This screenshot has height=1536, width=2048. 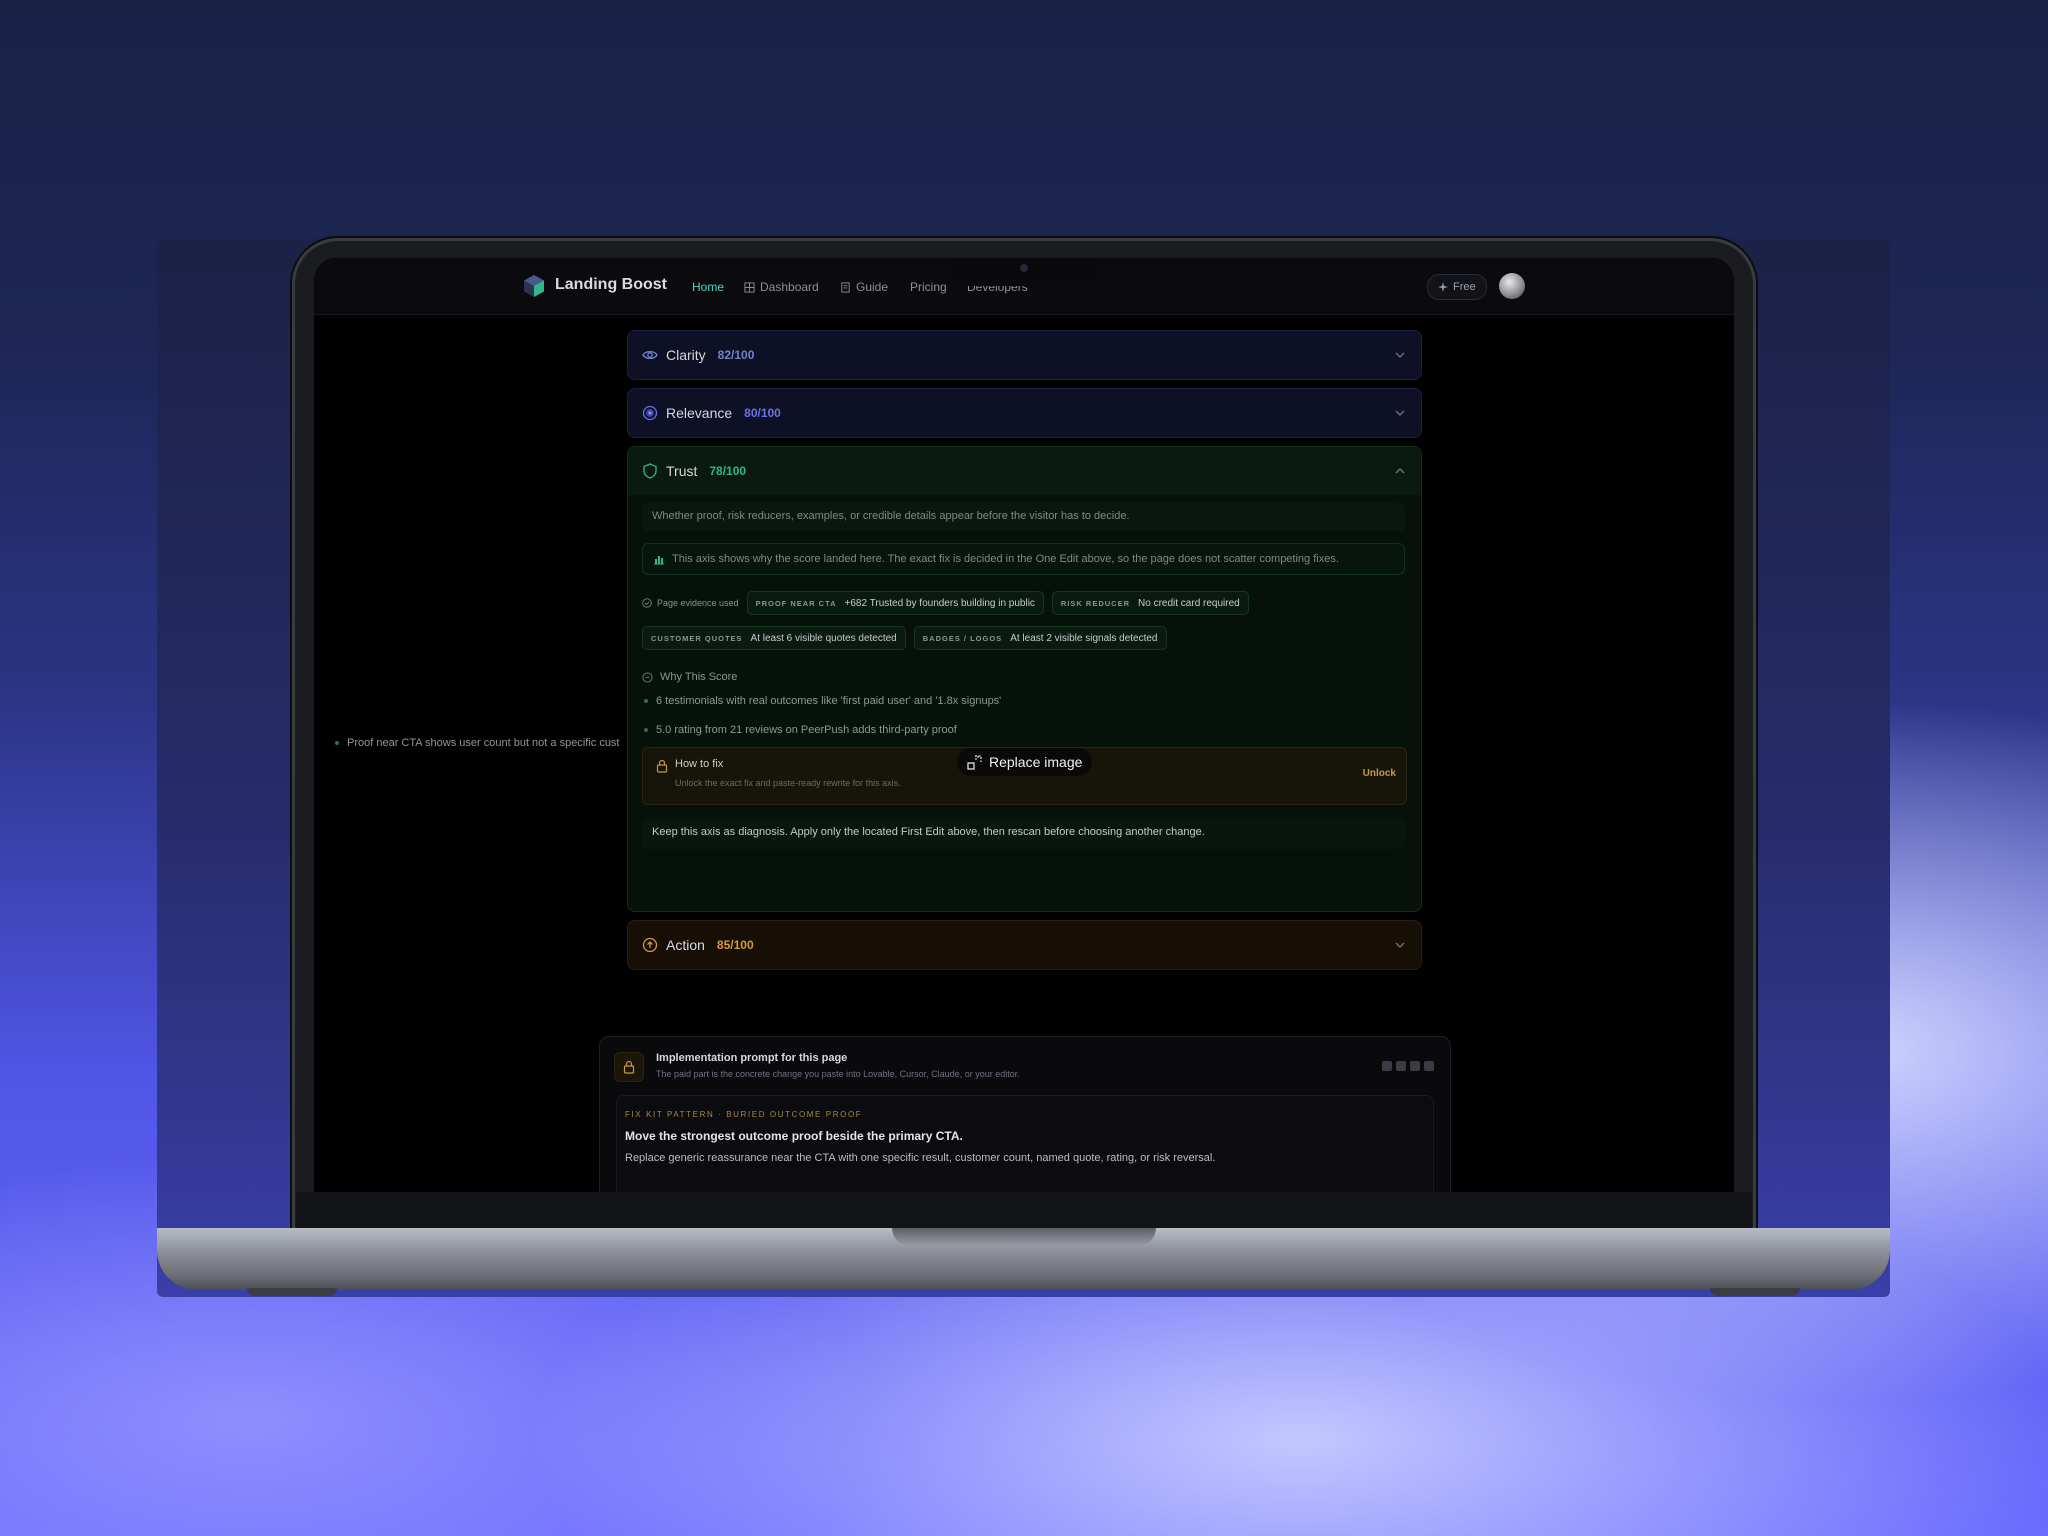 What do you see at coordinates (749, 287) in the screenshot?
I see `grid-icon` at bounding box center [749, 287].